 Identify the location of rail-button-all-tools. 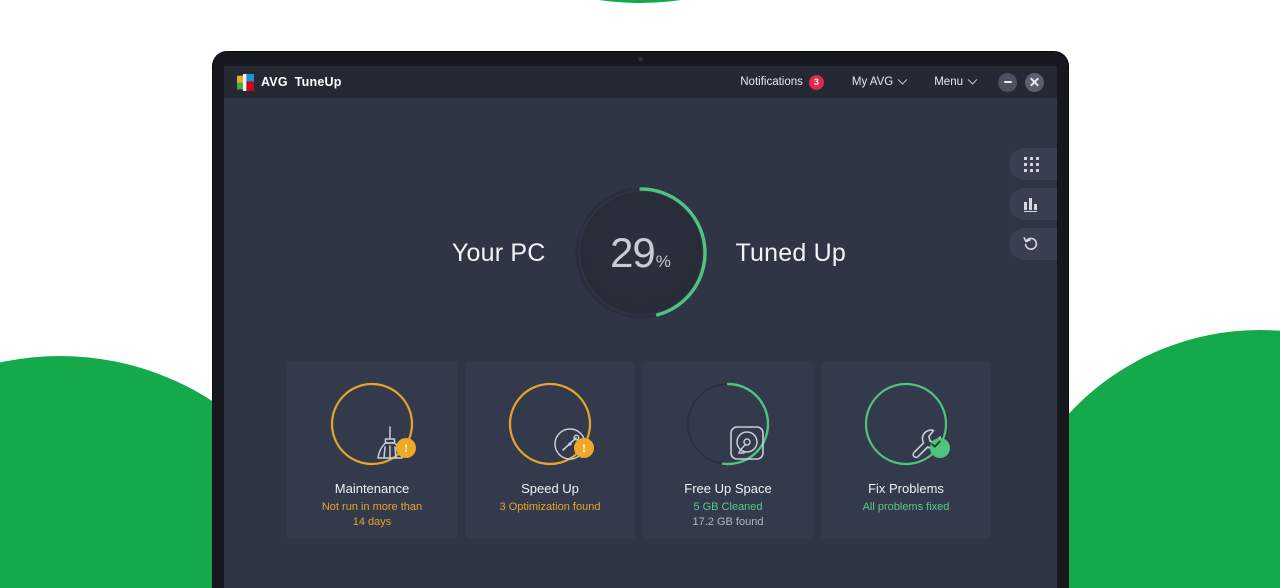
(1033, 164).